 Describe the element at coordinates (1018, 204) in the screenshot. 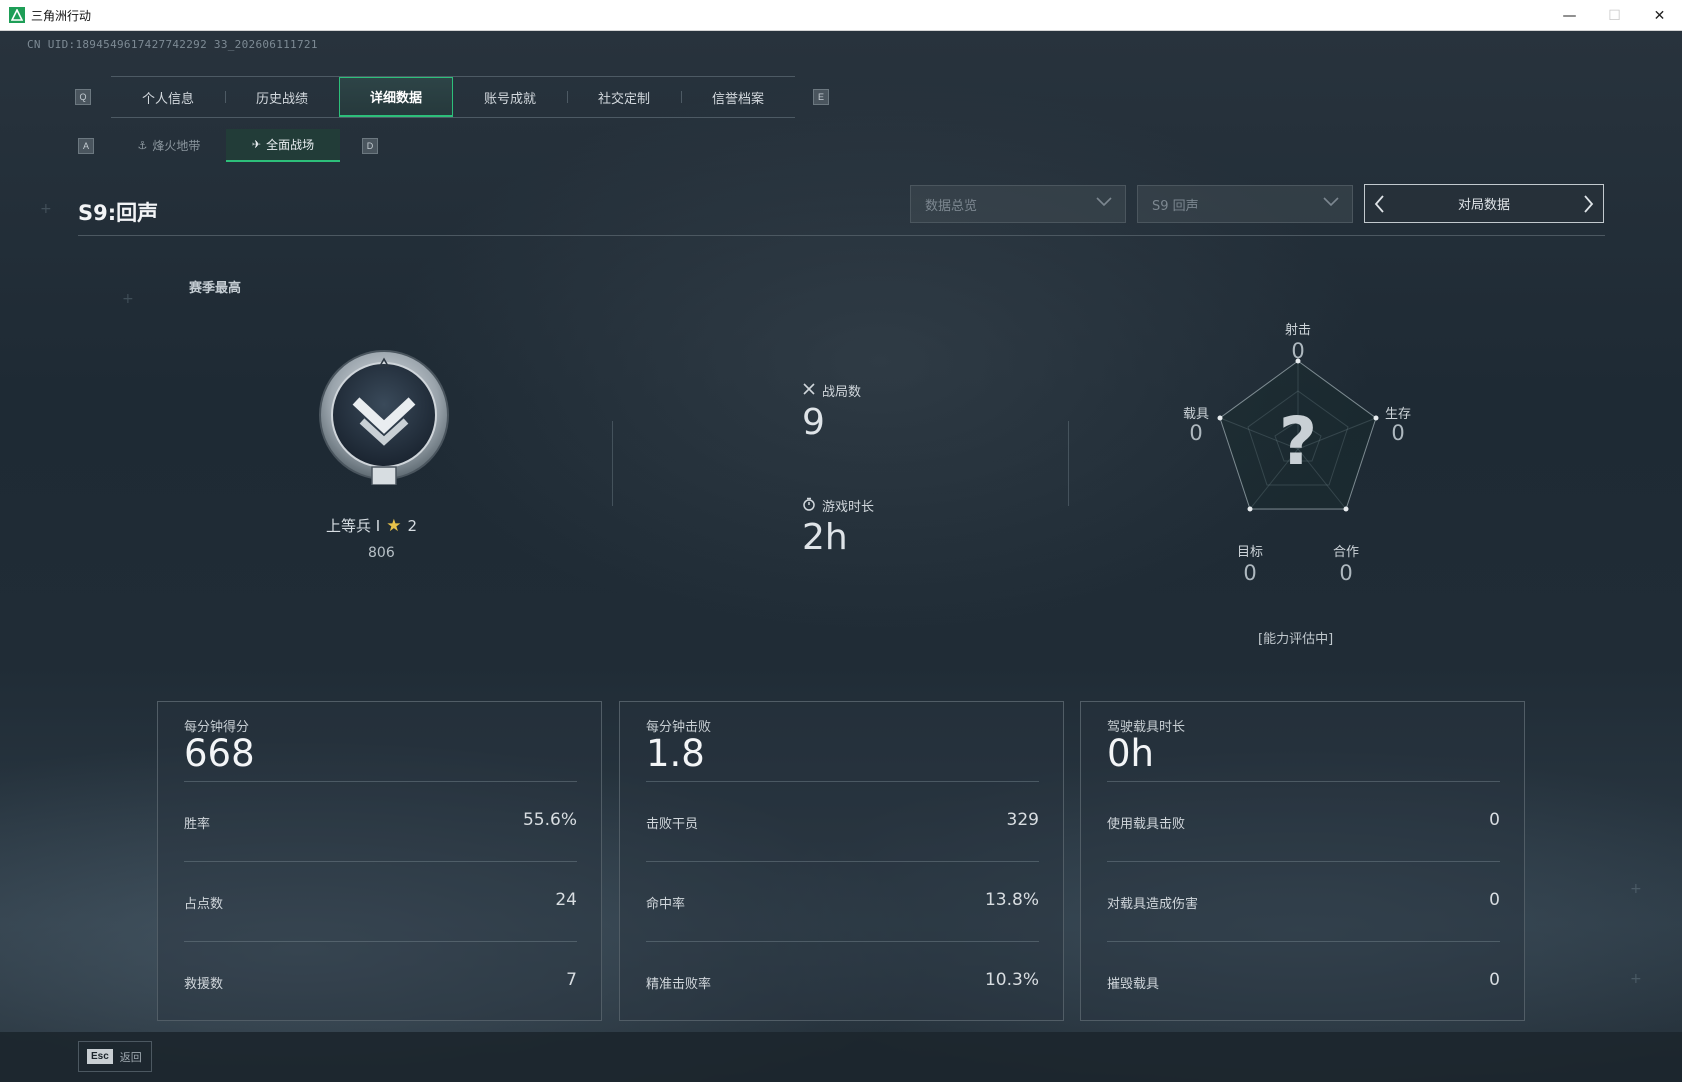

I see `data-overview-dropdown: 数据总览` at that location.